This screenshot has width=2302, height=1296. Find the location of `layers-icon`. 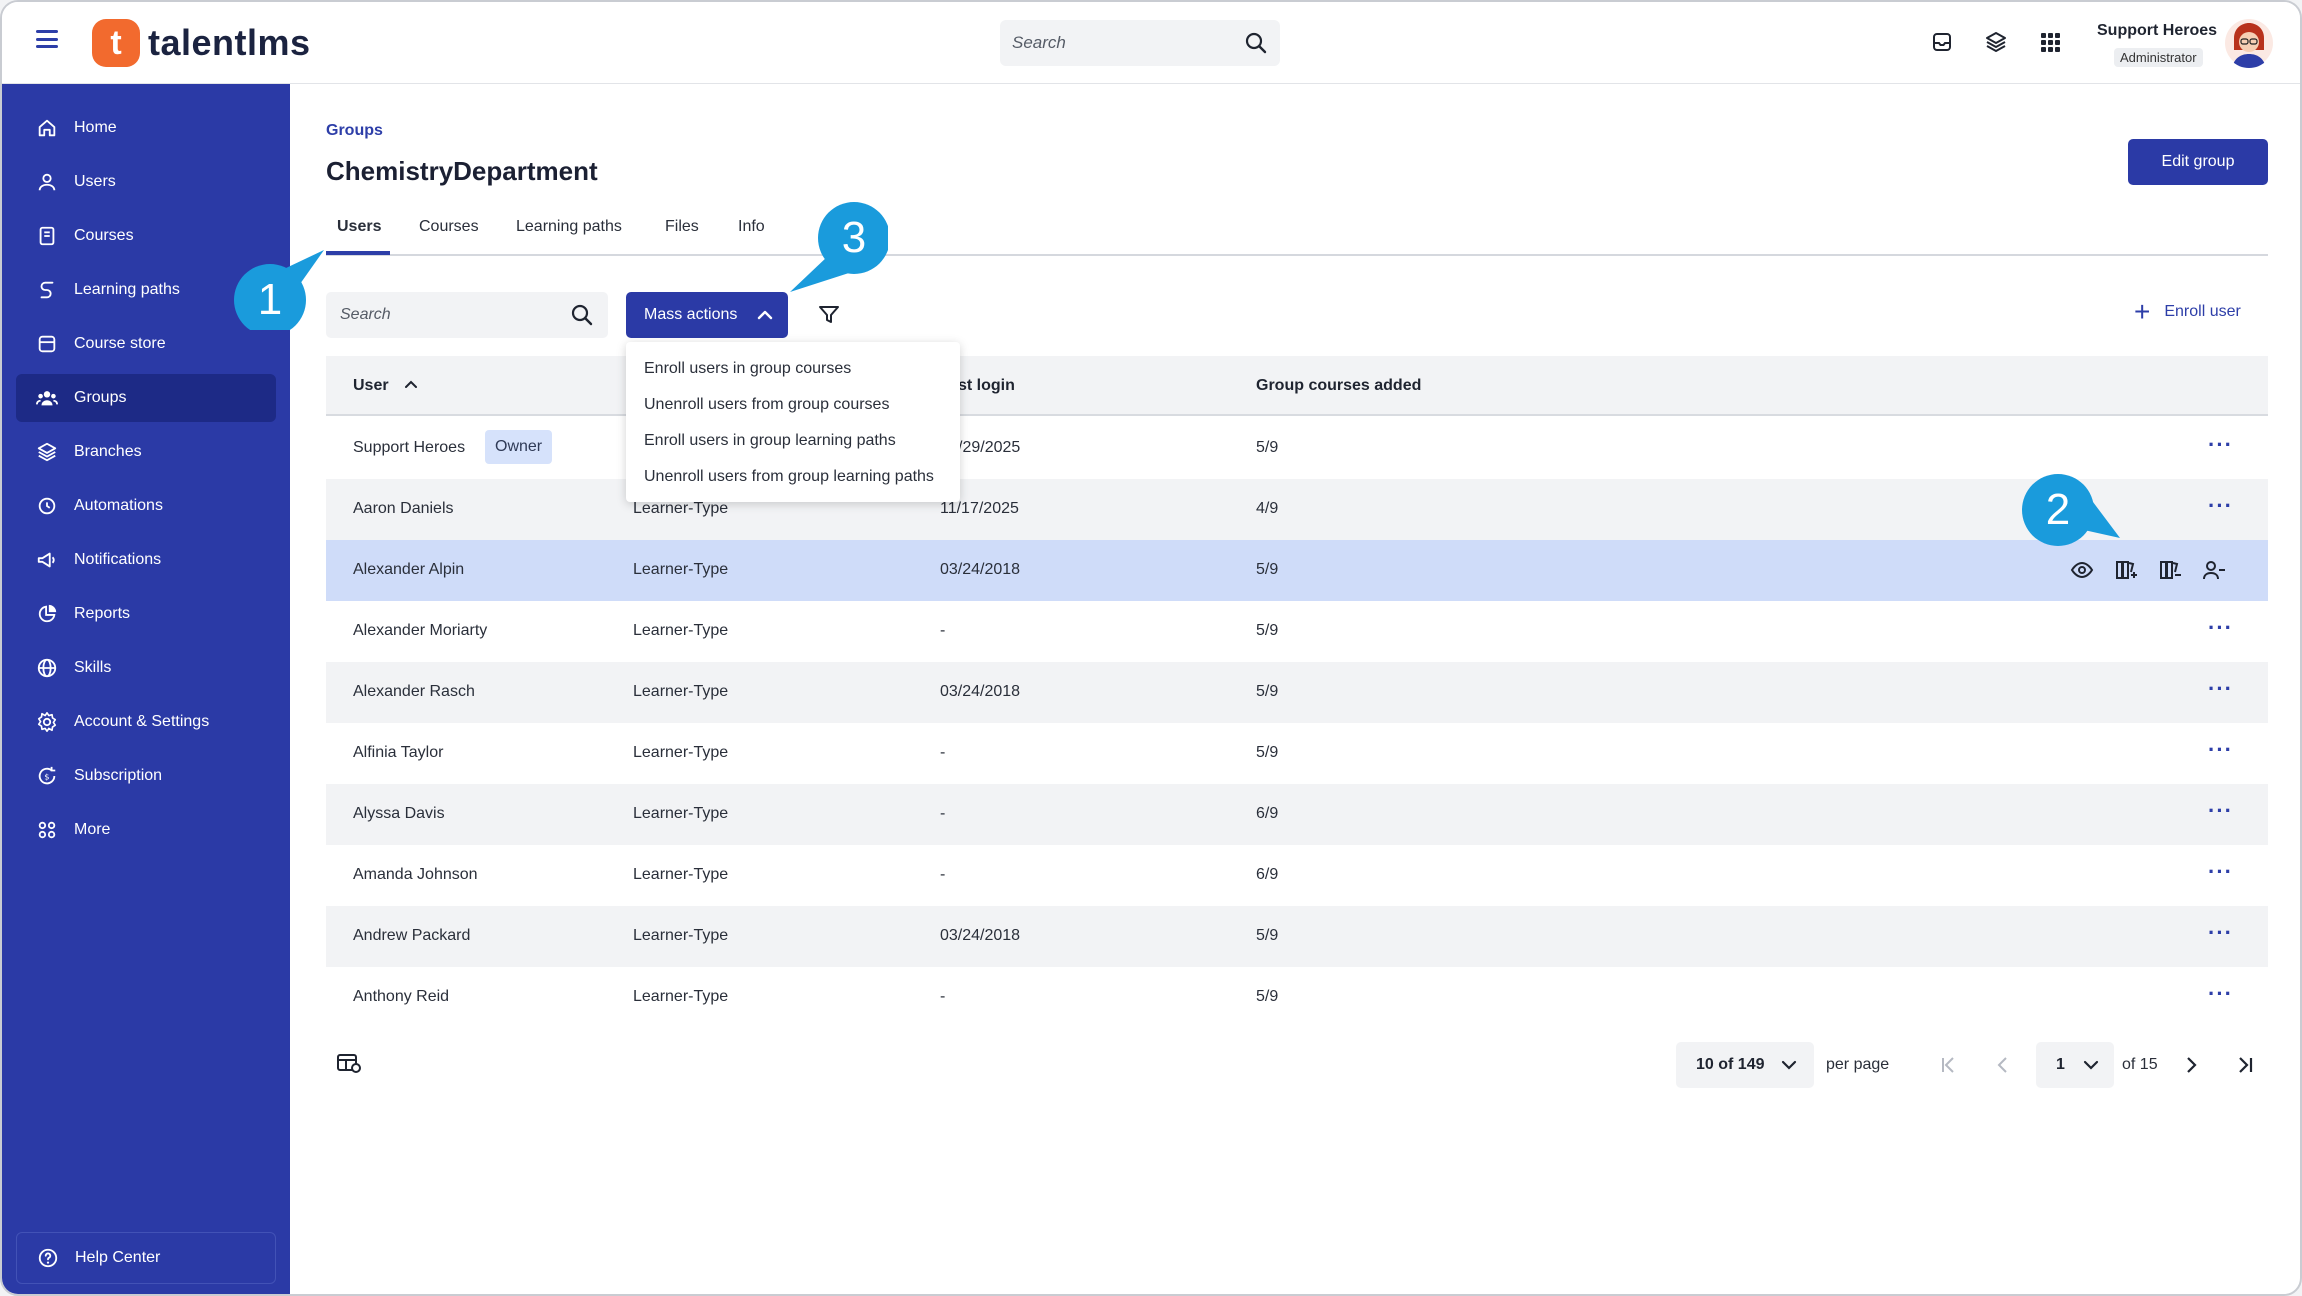

layers-icon is located at coordinates (1996, 42).